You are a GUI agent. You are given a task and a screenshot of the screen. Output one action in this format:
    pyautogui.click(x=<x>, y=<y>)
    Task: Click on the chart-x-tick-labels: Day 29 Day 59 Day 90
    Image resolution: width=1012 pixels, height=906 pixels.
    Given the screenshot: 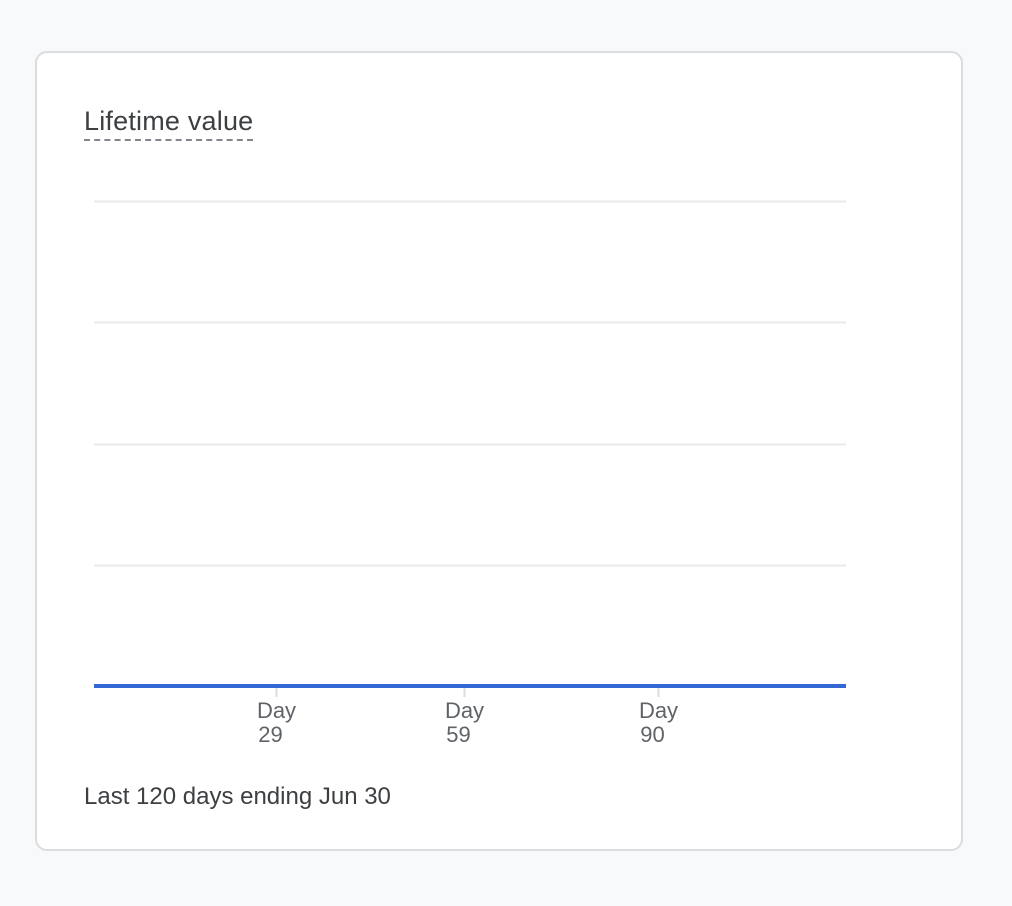 What is the action you would take?
    pyautogui.click(x=467, y=722)
    